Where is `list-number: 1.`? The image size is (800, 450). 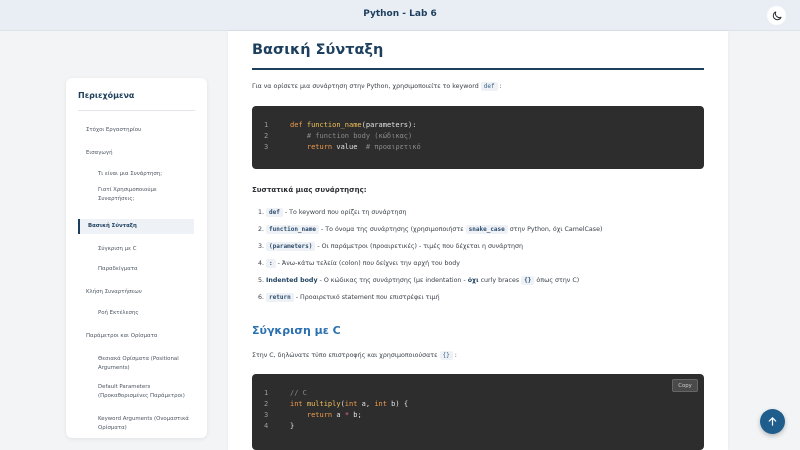 list-number: 1. is located at coordinates (261, 212).